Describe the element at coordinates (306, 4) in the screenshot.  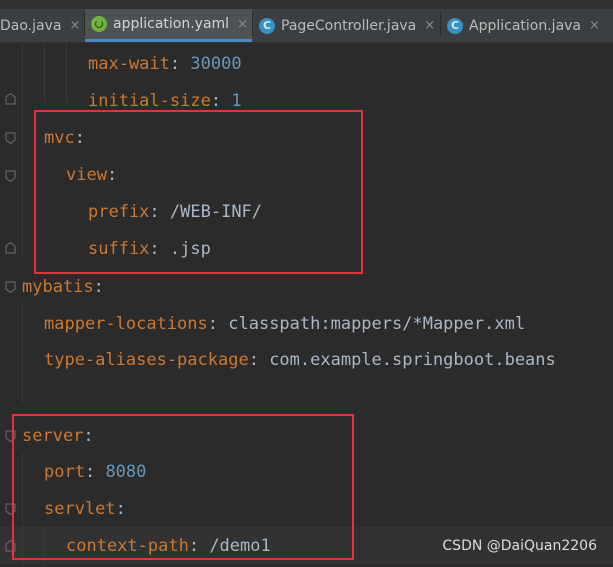
I see `tab-bar-top-strip` at that location.